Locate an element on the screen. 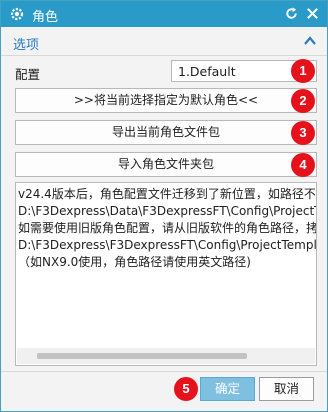 The height and width of the screenshot is (412, 328). annotation-badge-3: 3 is located at coordinates (303, 133).